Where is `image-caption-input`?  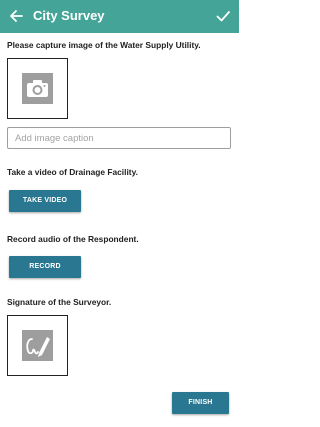
image-caption-input is located at coordinates (119, 138).